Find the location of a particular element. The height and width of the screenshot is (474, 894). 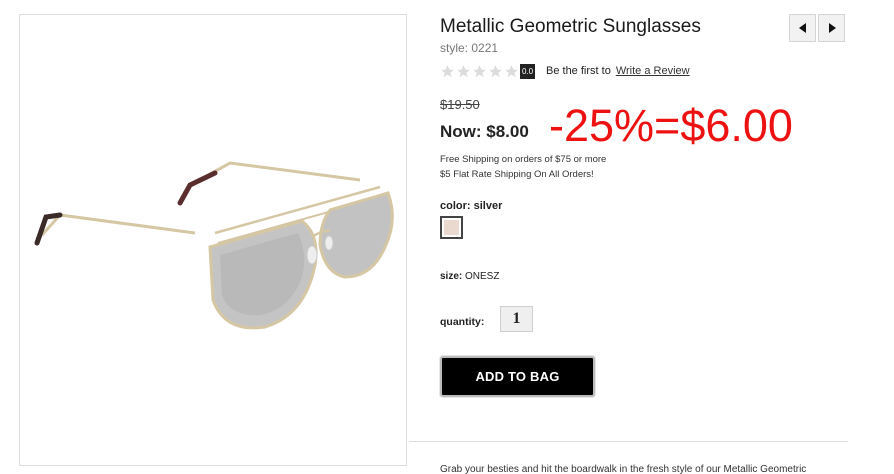

discount-annotation: -25%=$6.00 is located at coordinates (671, 125).